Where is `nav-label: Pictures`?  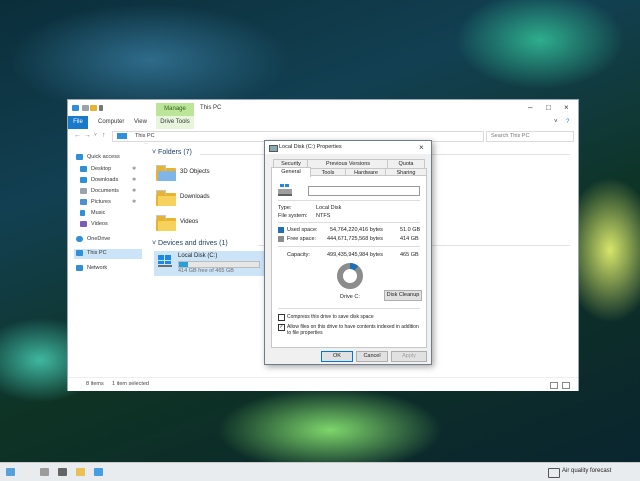 nav-label: Pictures is located at coordinates (101, 202).